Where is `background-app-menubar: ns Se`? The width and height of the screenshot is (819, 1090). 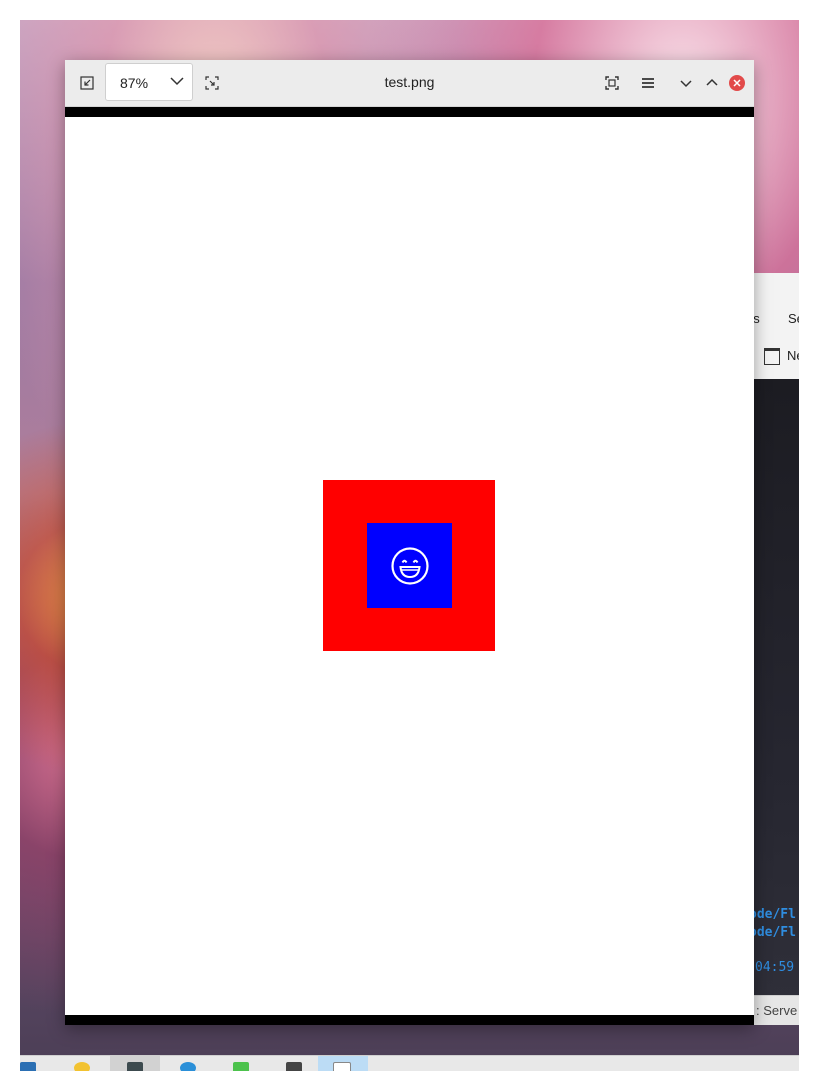 background-app-menubar: ns Se is located at coordinates (776, 305).